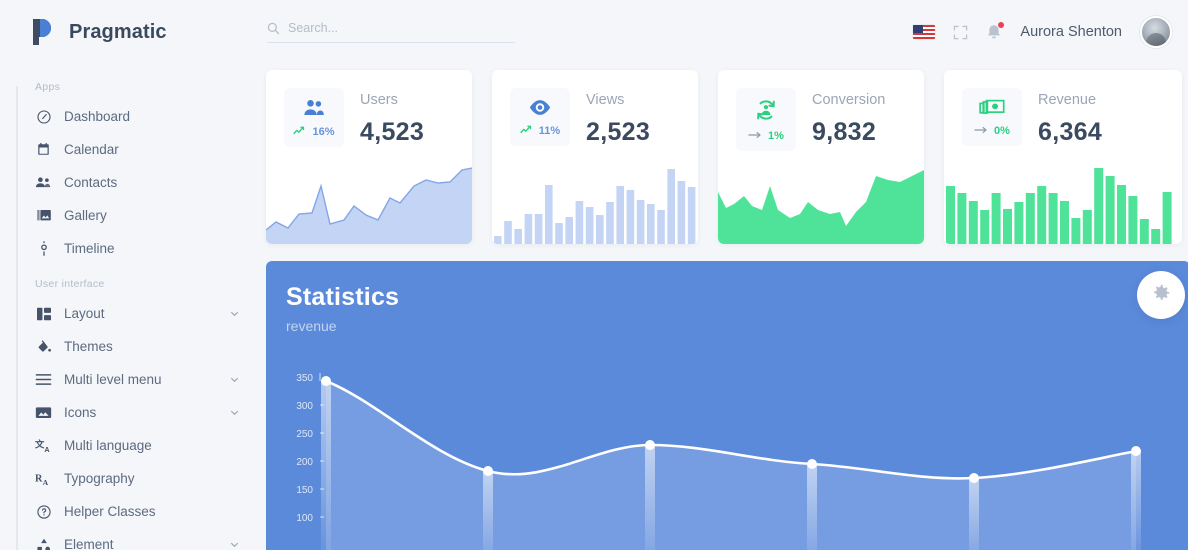 The height and width of the screenshot is (550, 1188). I want to click on card-badge: 1%, so click(766, 119).